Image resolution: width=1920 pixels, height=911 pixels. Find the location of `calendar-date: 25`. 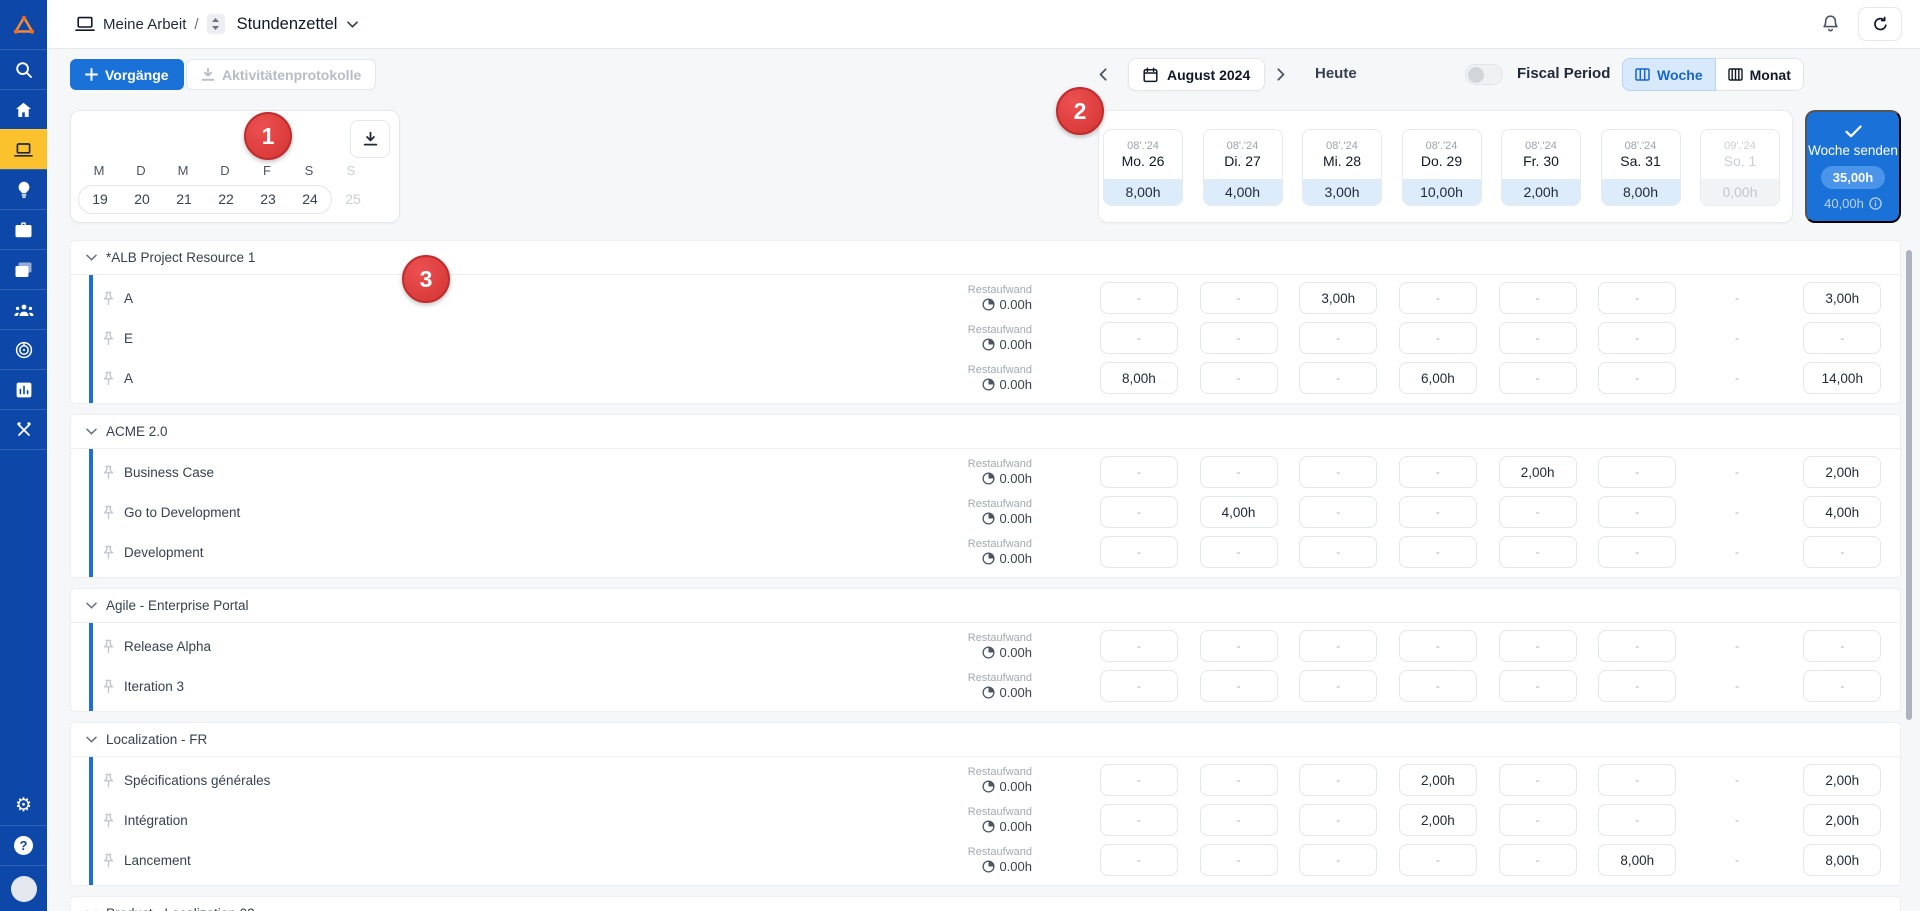

calendar-date: 25 is located at coordinates (353, 199).